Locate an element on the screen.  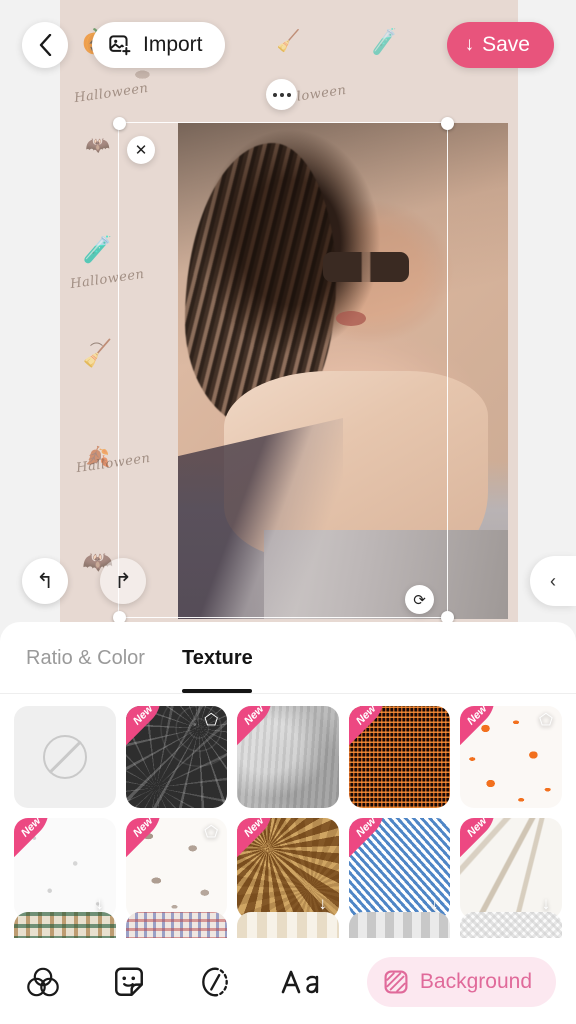
redo-arrow-icon: ↱ is located at coordinates (123, 581).